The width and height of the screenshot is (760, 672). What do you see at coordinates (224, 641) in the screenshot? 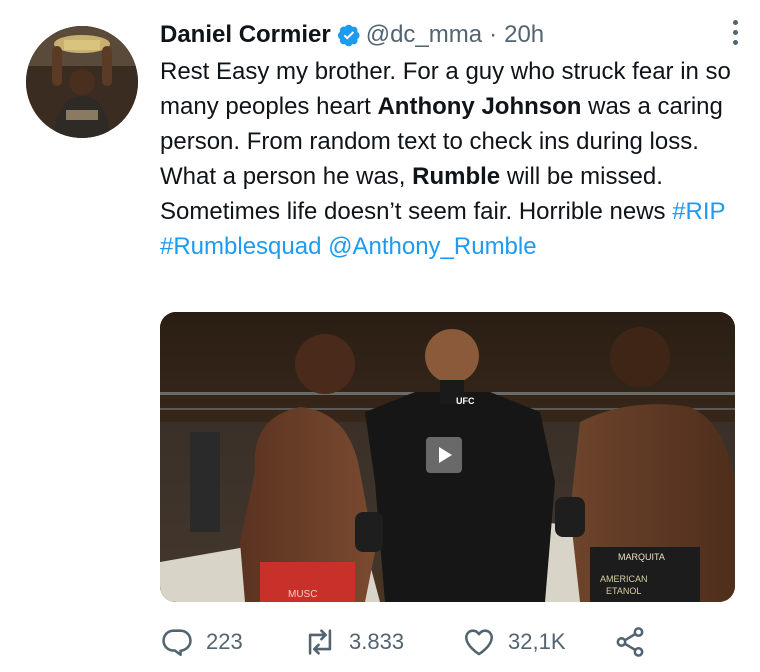
I see `reply-count: 223` at bounding box center [224, 641].